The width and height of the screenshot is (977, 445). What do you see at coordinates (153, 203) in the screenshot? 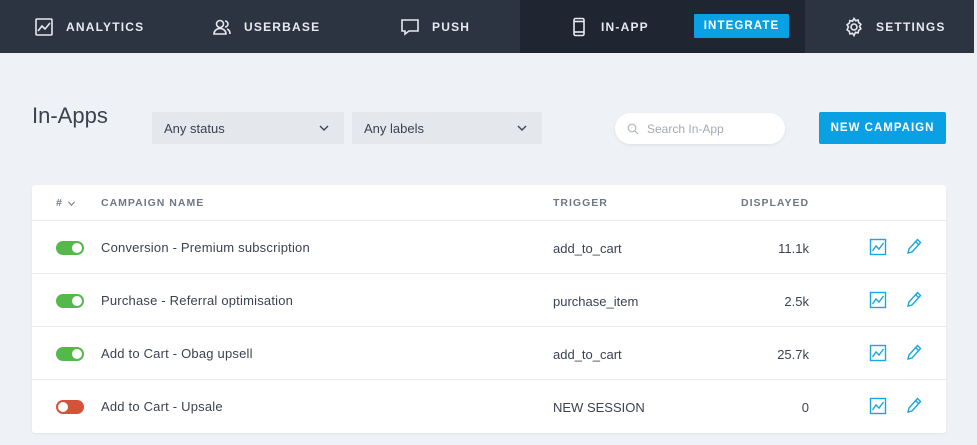
I see `campaign-name-column-header: CAMPAIGN NAME` at bounding box center [153, 203].